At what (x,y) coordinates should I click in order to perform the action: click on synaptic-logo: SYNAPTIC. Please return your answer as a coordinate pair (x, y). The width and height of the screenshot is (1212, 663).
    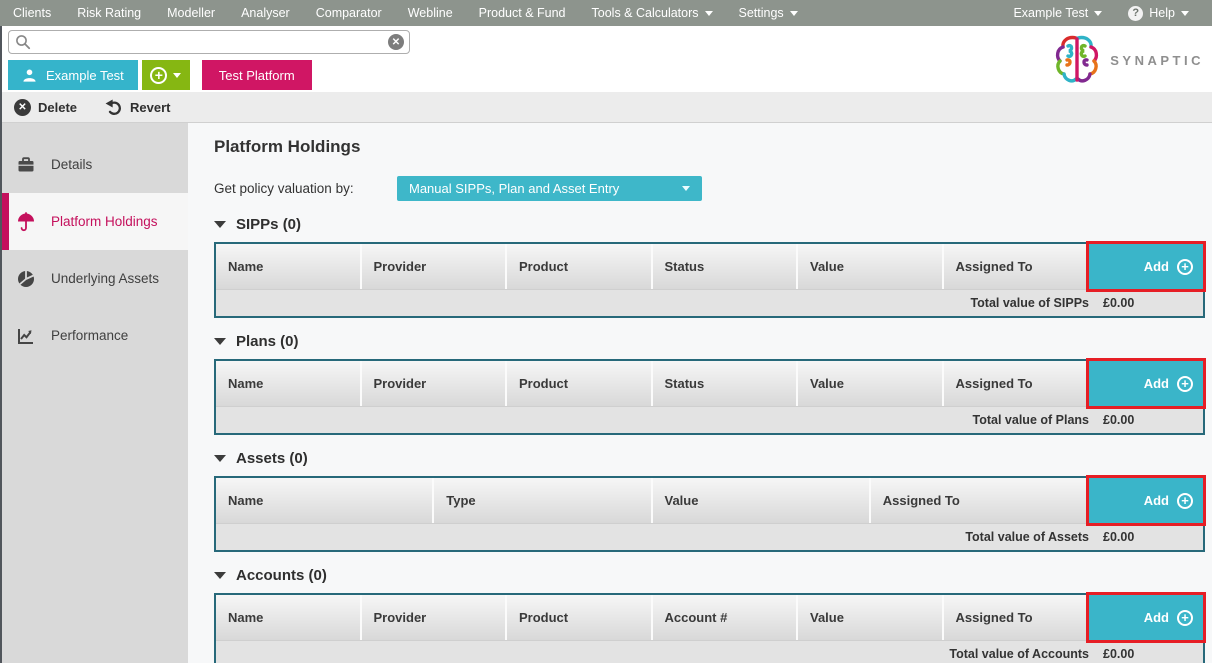
    Looking at the image, I should click on (1129, 60).